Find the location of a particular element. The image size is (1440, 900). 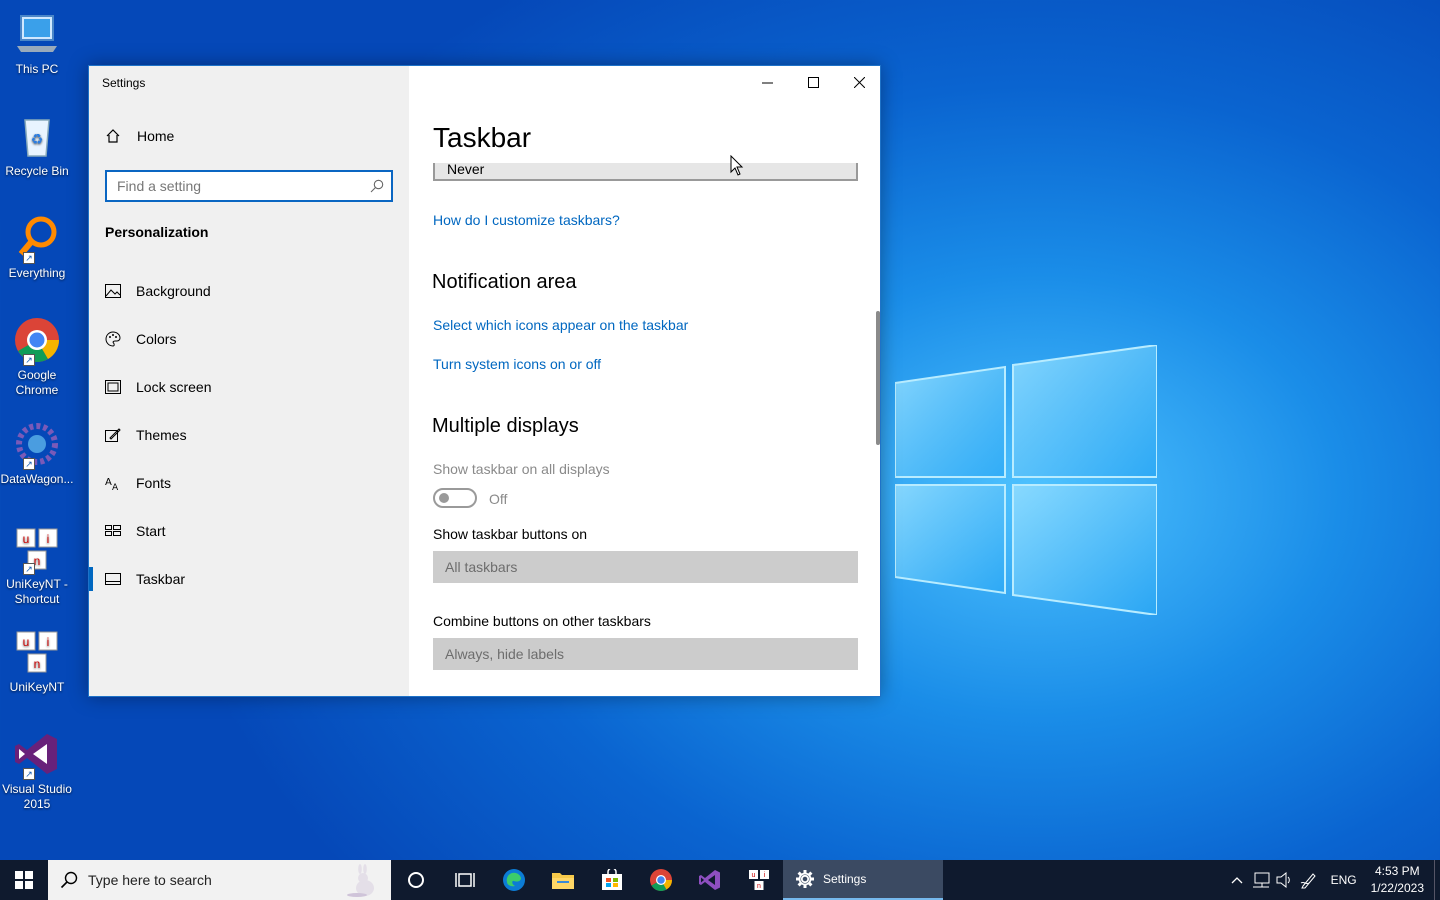

volume-button is located at coordinates (1285, 880).